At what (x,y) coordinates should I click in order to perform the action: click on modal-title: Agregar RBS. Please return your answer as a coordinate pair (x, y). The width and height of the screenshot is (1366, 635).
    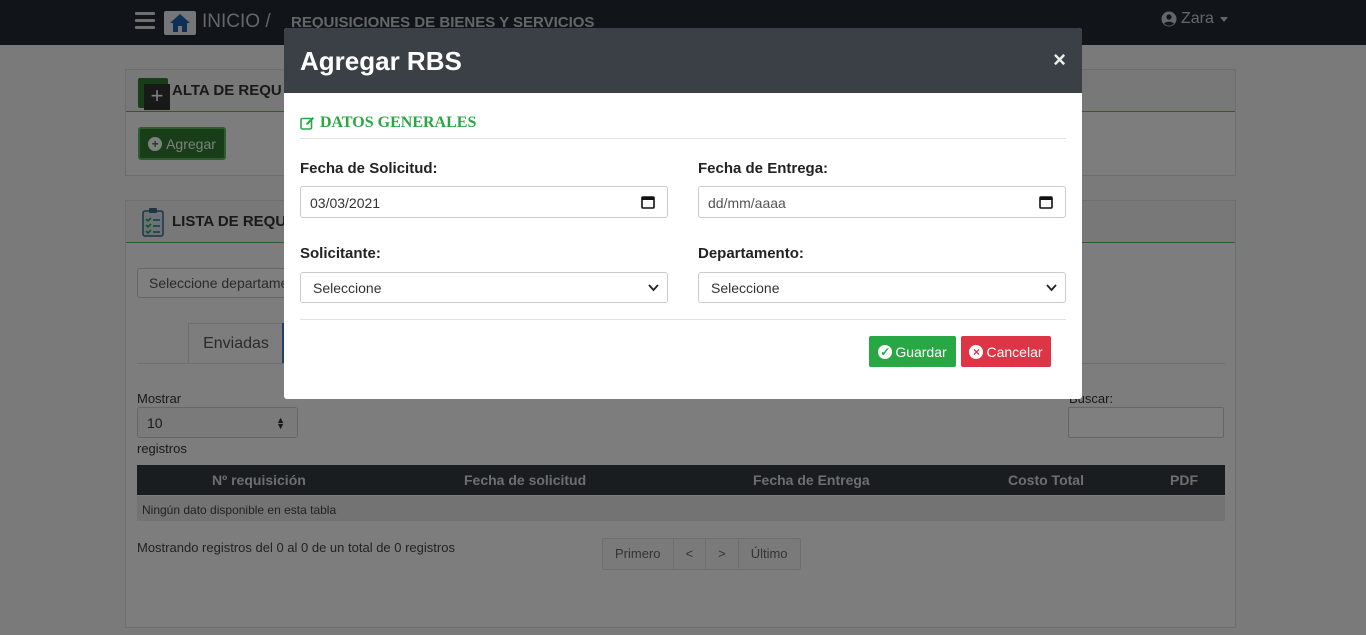
    Looking at the image, I should click on (381, 61).